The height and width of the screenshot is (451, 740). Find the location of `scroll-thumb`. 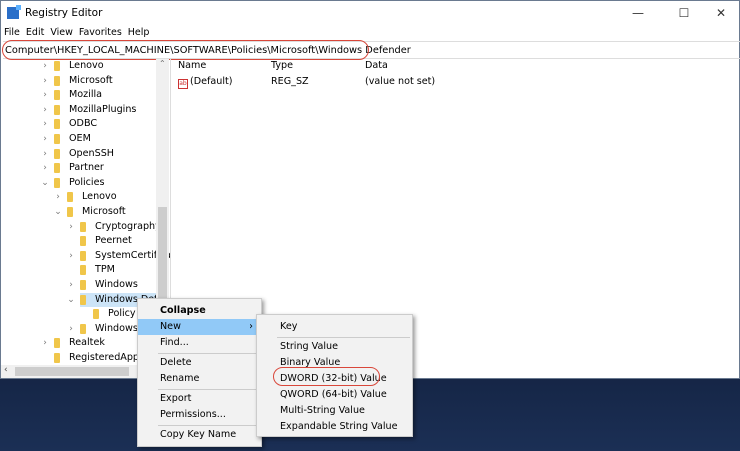

scroll-thumb is located at coordinates (72, 371).